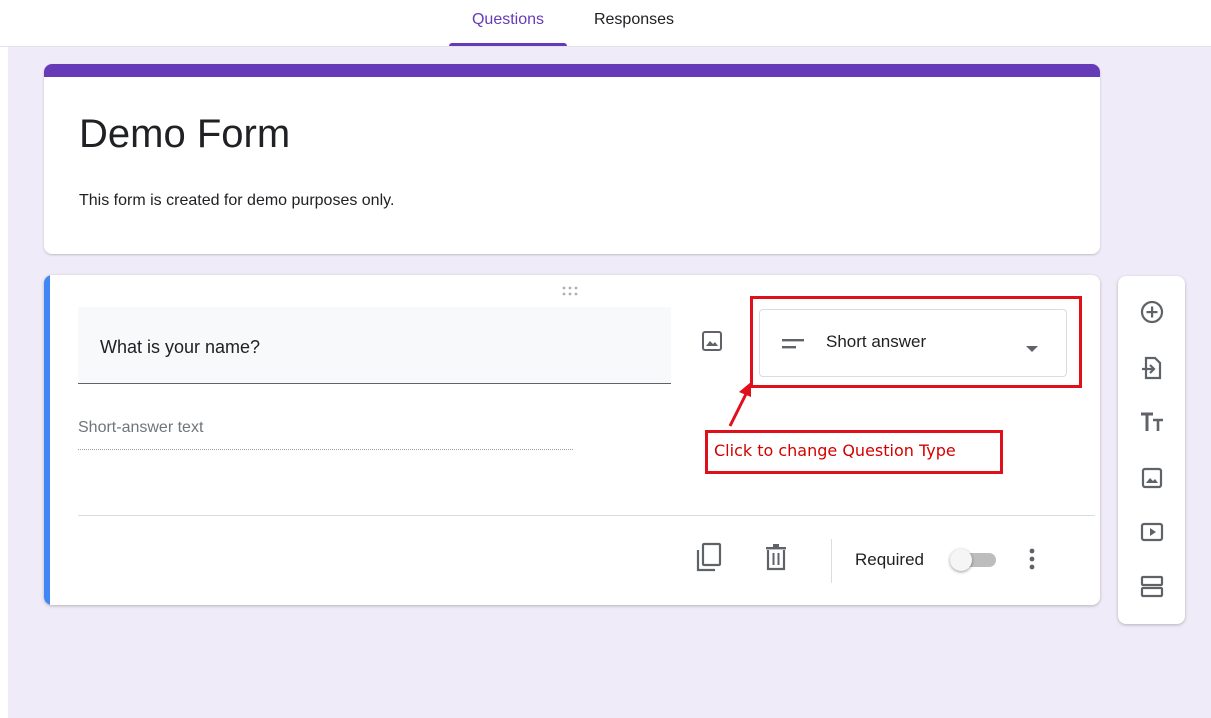 This screenshot has width=1211, height=718. Describe the element at coordinates (961, 560) in the screenshot. I see `toggle-knob` at that location.